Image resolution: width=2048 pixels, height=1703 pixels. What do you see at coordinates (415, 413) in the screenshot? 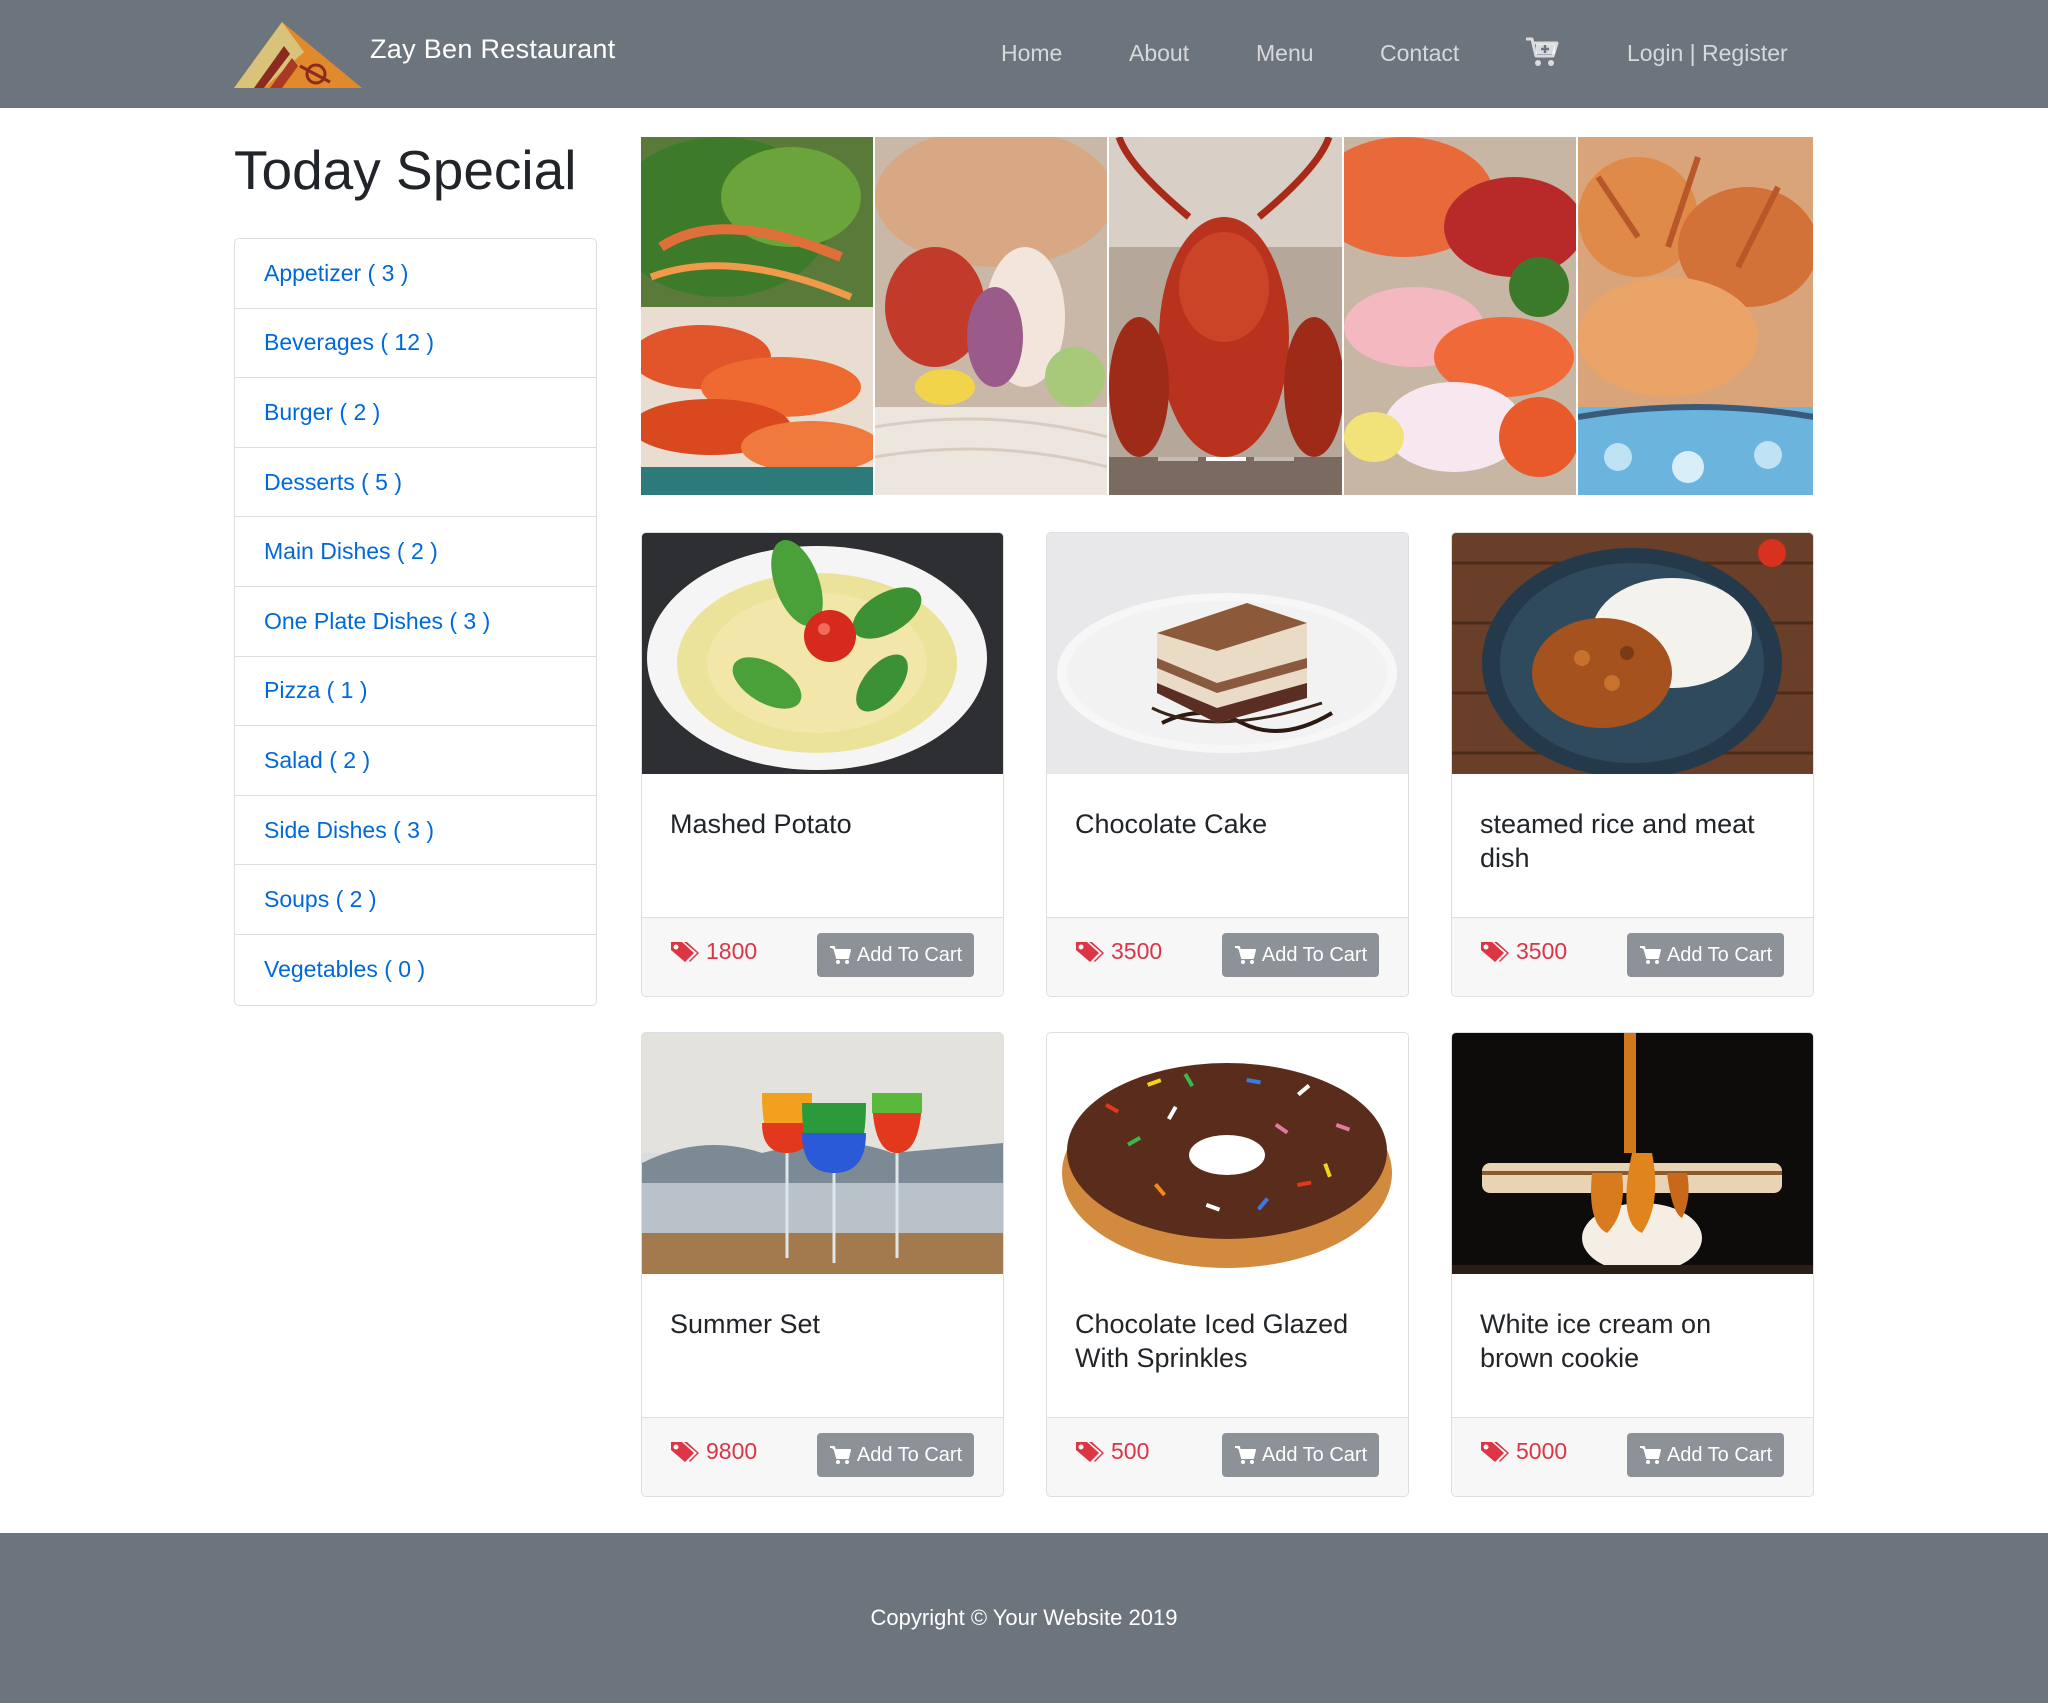
I see `category-item-burger: Burger ( 2 )` at bounding box center [415, 413].